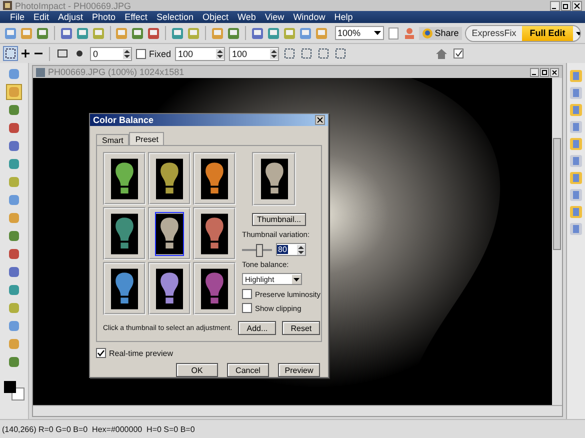 This screenshot has height=438, width=585. Describe the element at coordinates (440, 33) in the screenshot. I see `share-button: Share` at that location.